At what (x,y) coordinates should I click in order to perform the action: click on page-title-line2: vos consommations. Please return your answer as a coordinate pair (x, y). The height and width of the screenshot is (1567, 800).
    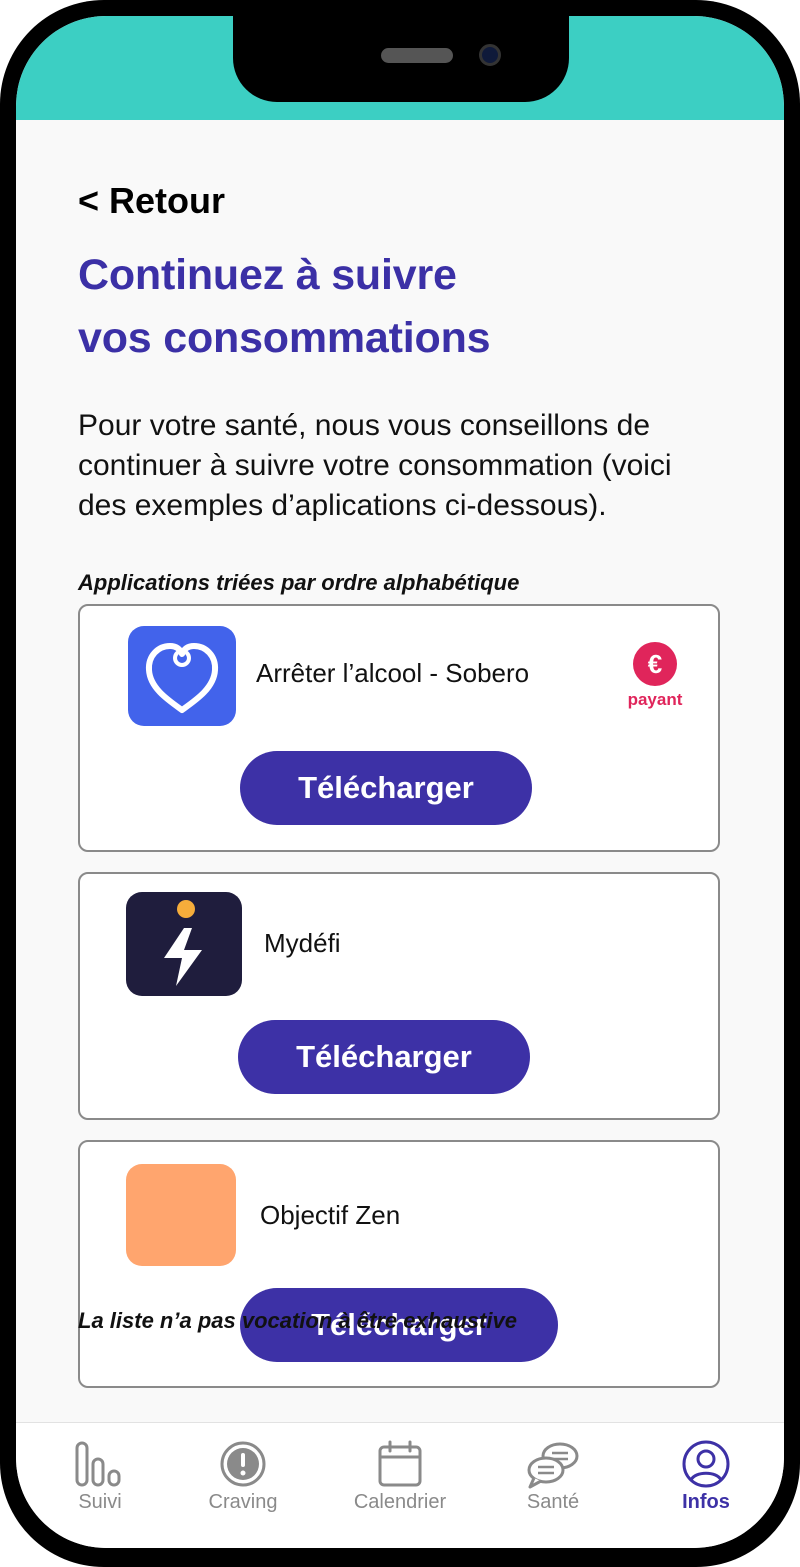
    Looking at the image, I should click on (284, 338).